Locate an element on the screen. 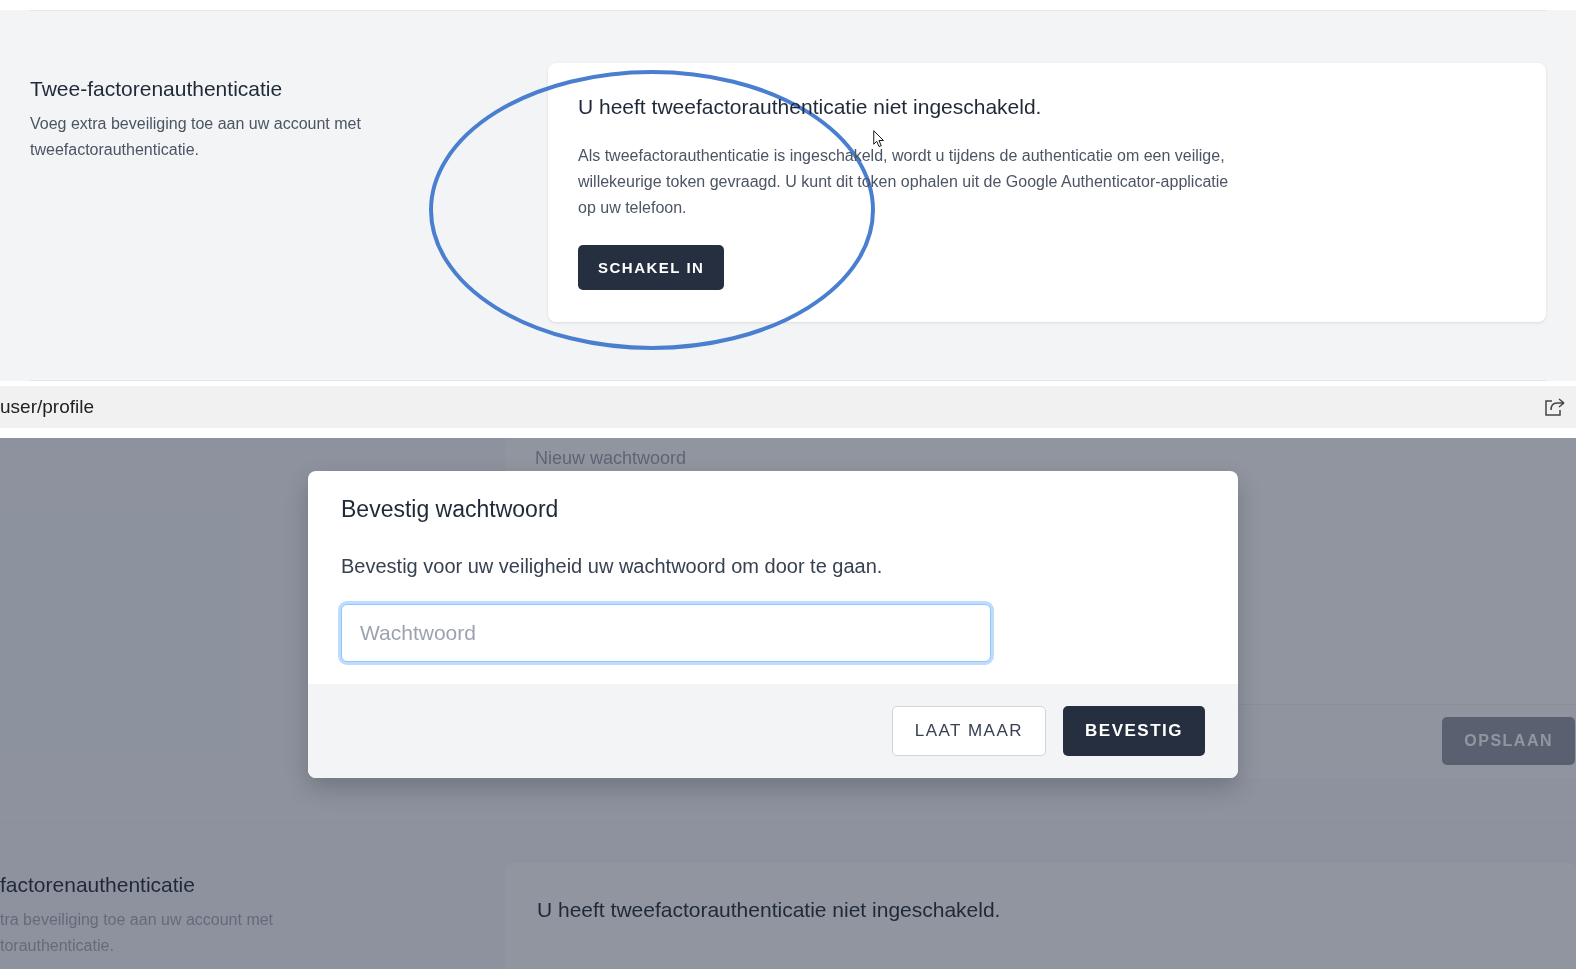 The width and height of the screenshot is (1576, 969). cancel-button: LAAT MAAR is located at coordinates (969, 731).